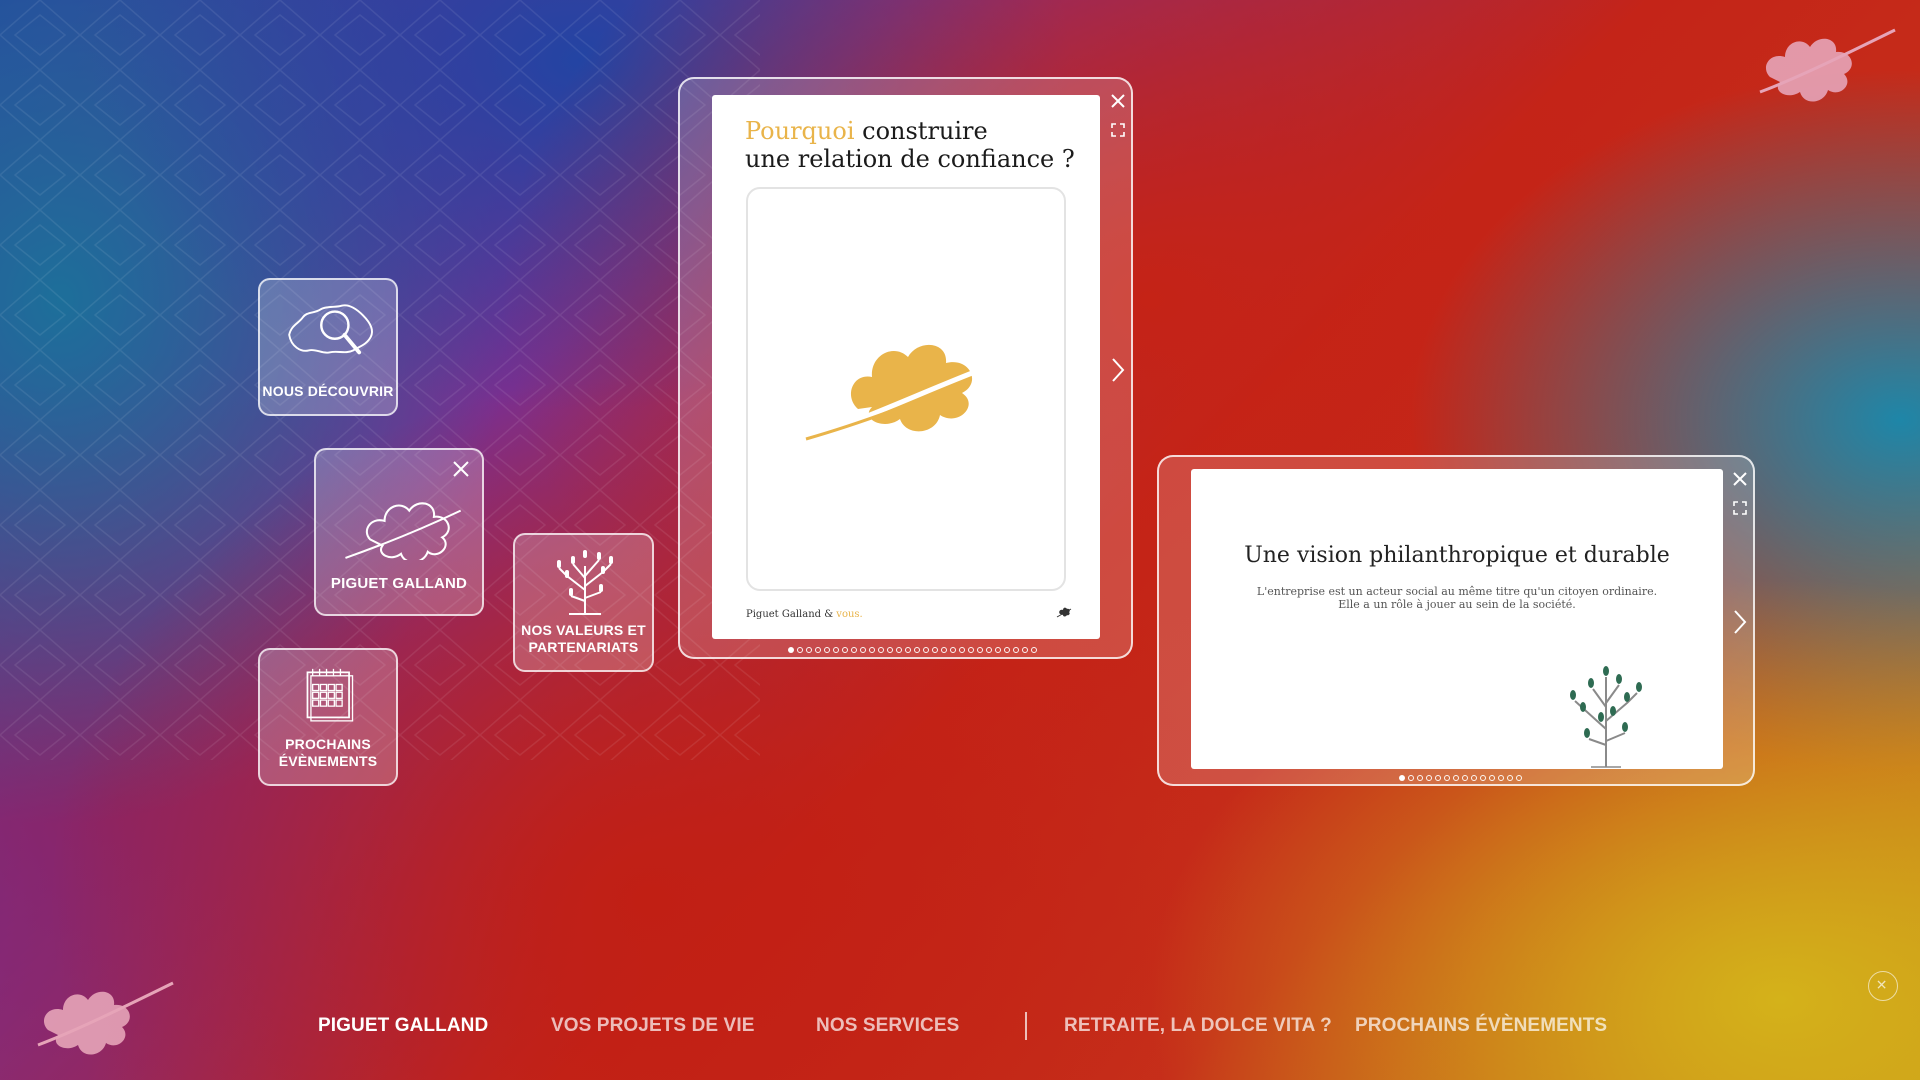 Image resolution: width=1920 pixels, height=1080 pixels. What do you see at coordinates (910, 159) in the screenshot?
I see `slide-title-text: une relation de confiance ?` at bounding box center [910, 159].